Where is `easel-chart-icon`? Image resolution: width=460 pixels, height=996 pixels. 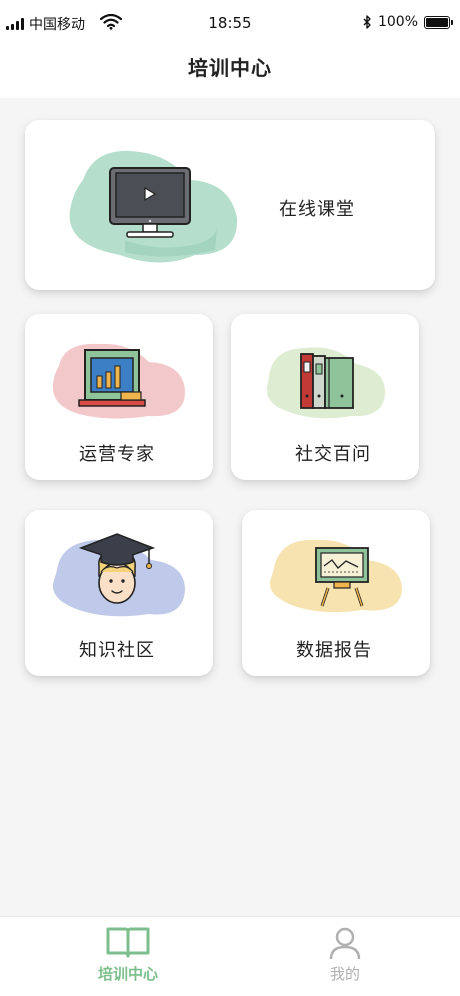 easel-chart-icon is located at coordinates (335, 576).